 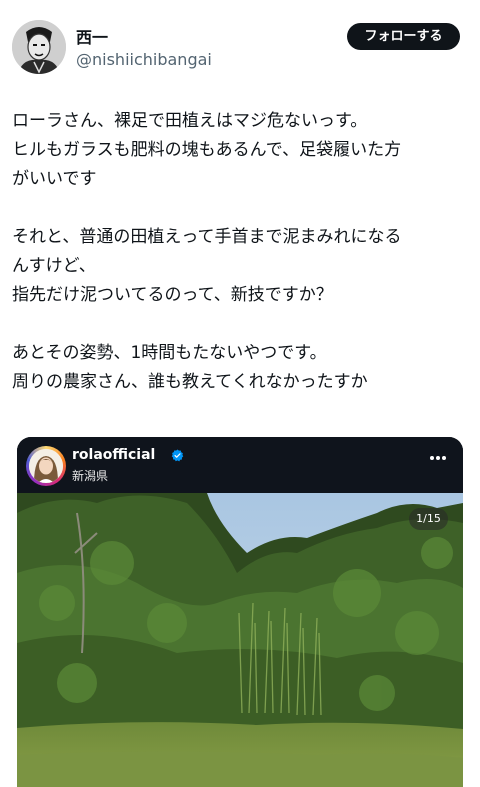 What do you see at coordinates (54, 266) in the screenshot?
I see `tweet-line: んすけど、` at bounding box center [54, 266].